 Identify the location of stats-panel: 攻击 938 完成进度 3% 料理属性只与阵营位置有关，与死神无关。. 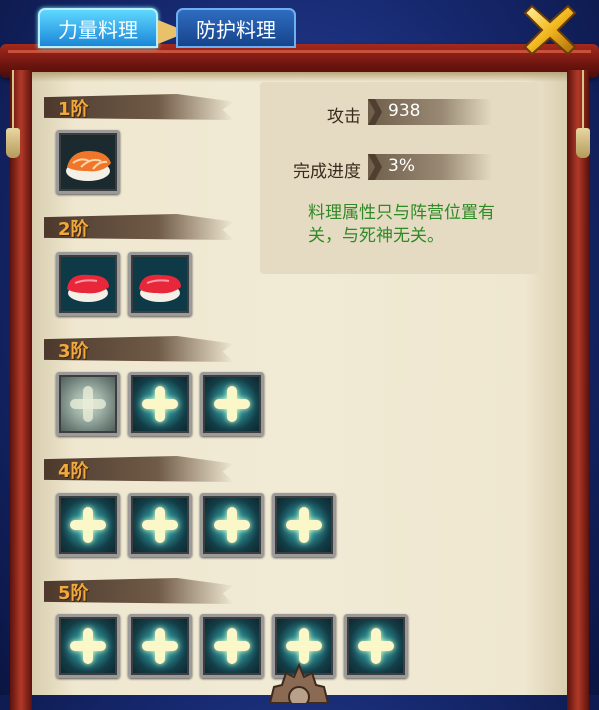
(399, 178).